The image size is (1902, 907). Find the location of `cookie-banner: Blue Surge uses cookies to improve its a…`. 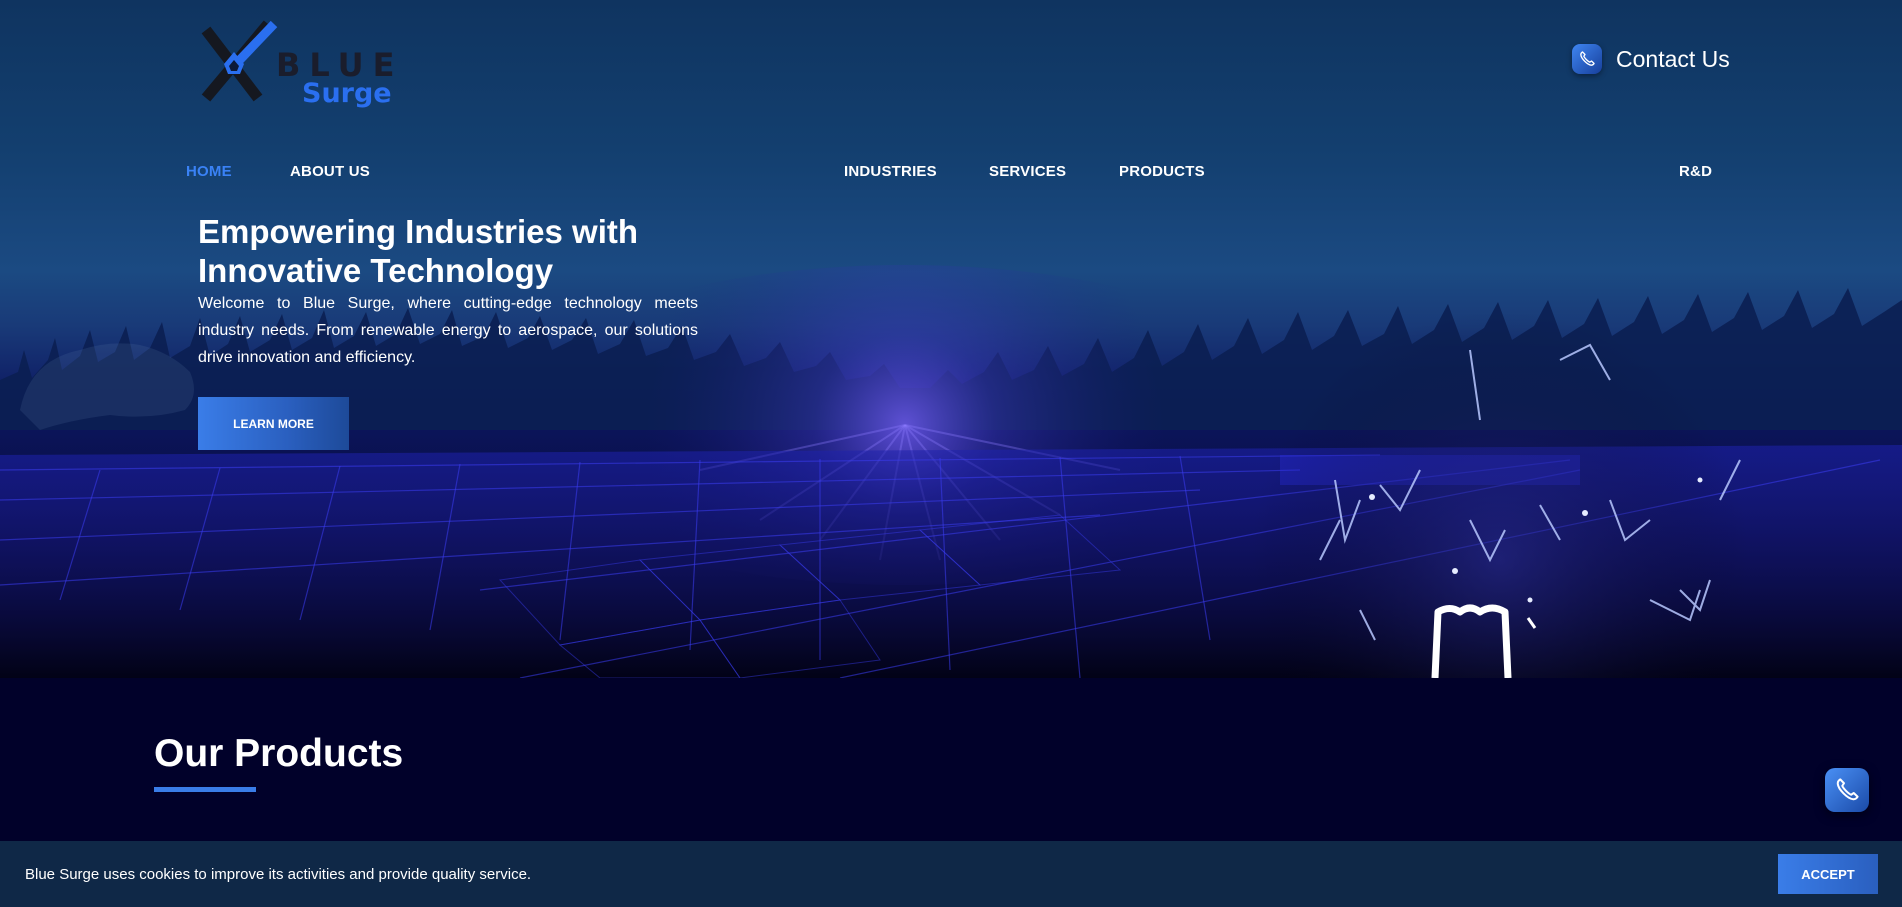

cookie-banner: Blue Surge uses cookies to improve its a… is located at coordinates (951, 874).